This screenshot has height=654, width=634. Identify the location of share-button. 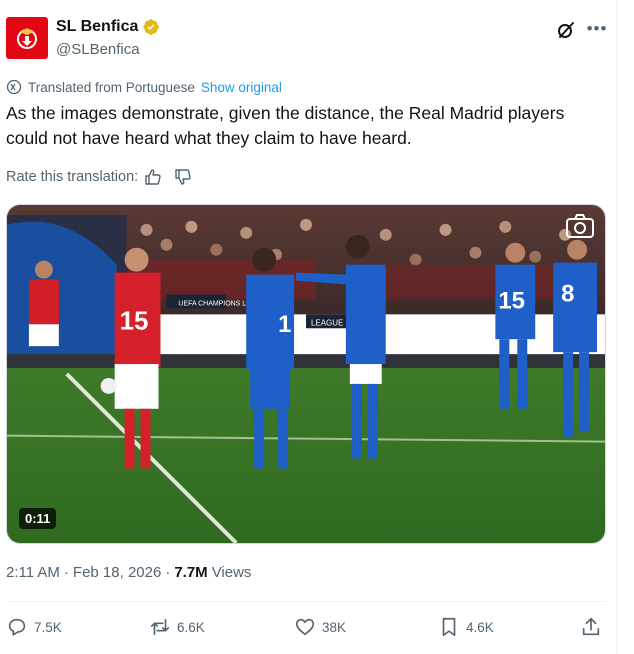
(591, 627).